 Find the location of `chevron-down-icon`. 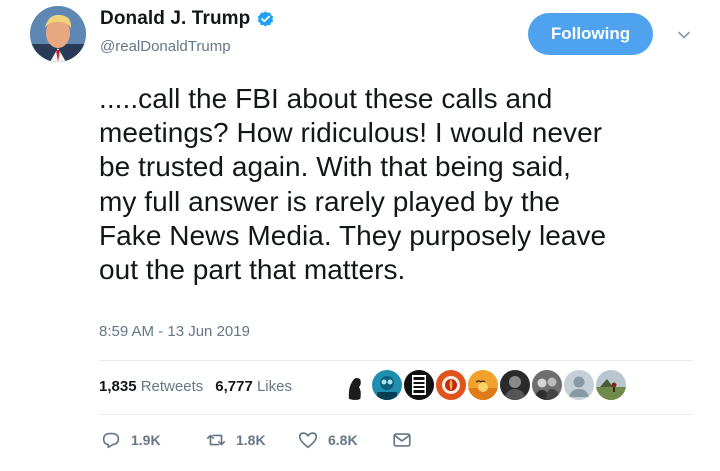

chevron-down-icon is located at coordinates (684, 35).